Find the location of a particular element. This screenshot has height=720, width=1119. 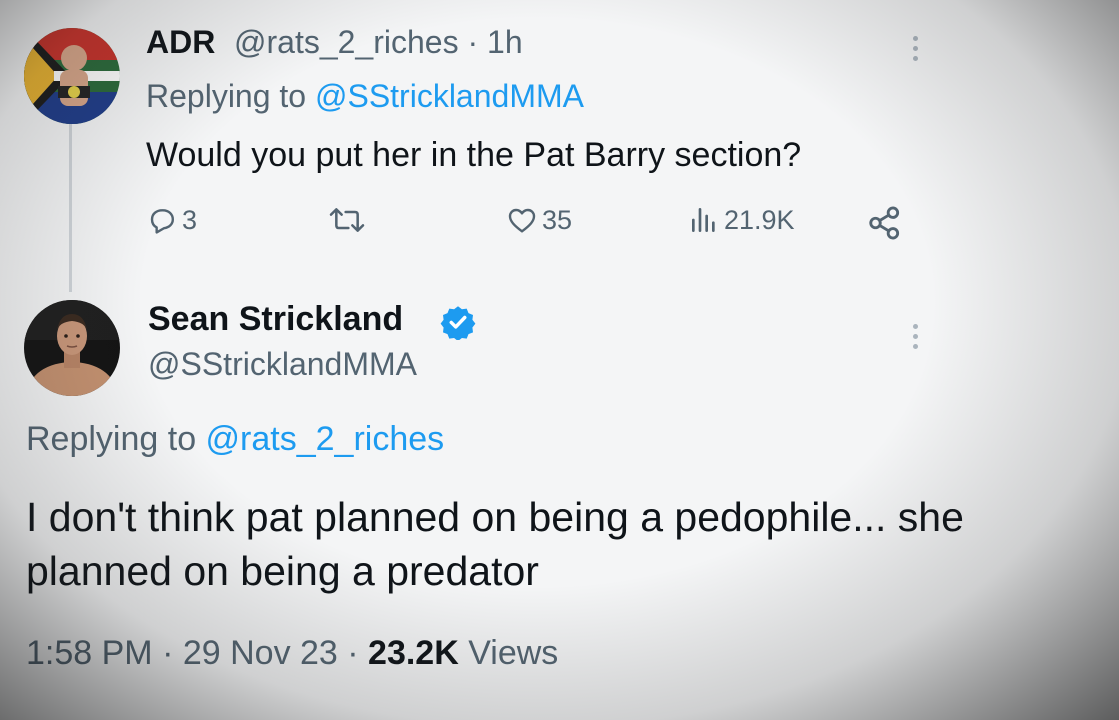

share-button is located at coordinates (885, 223).